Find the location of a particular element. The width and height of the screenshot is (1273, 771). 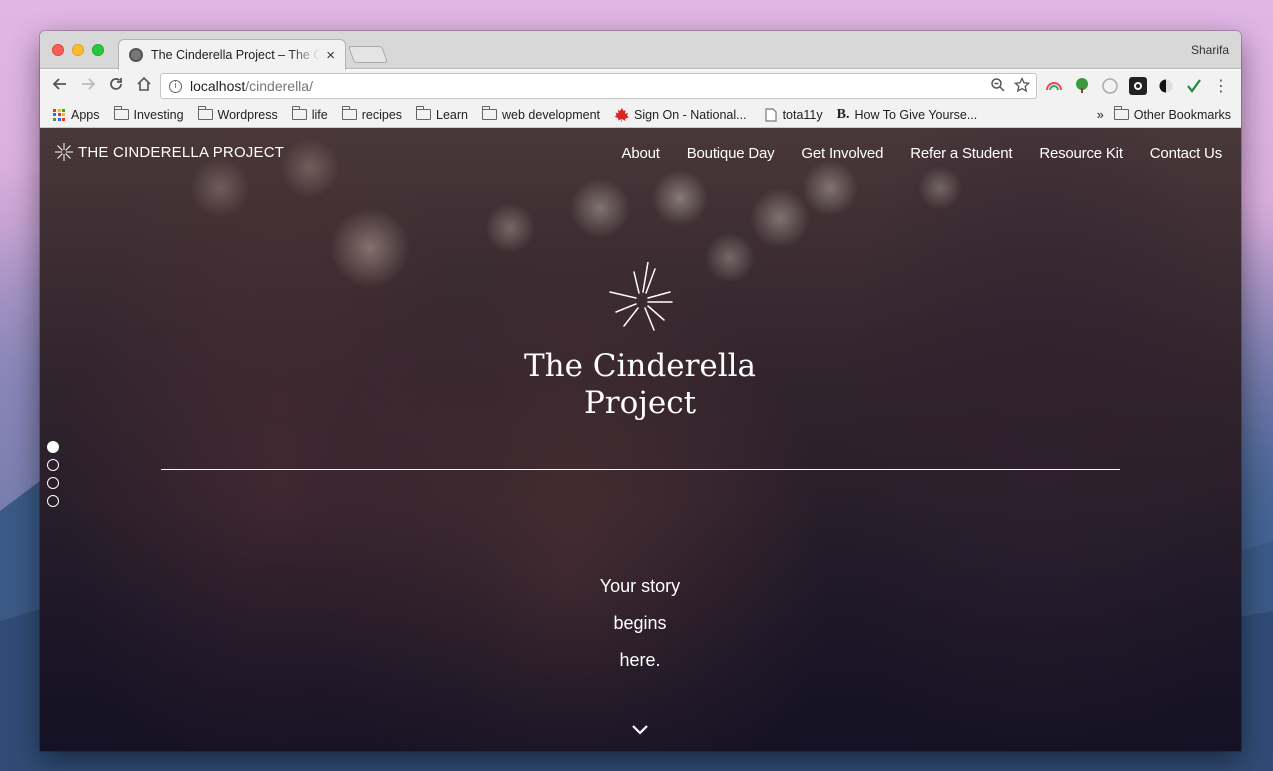

hero-title: The Cinderella Project is located at coordinates (640, 385).